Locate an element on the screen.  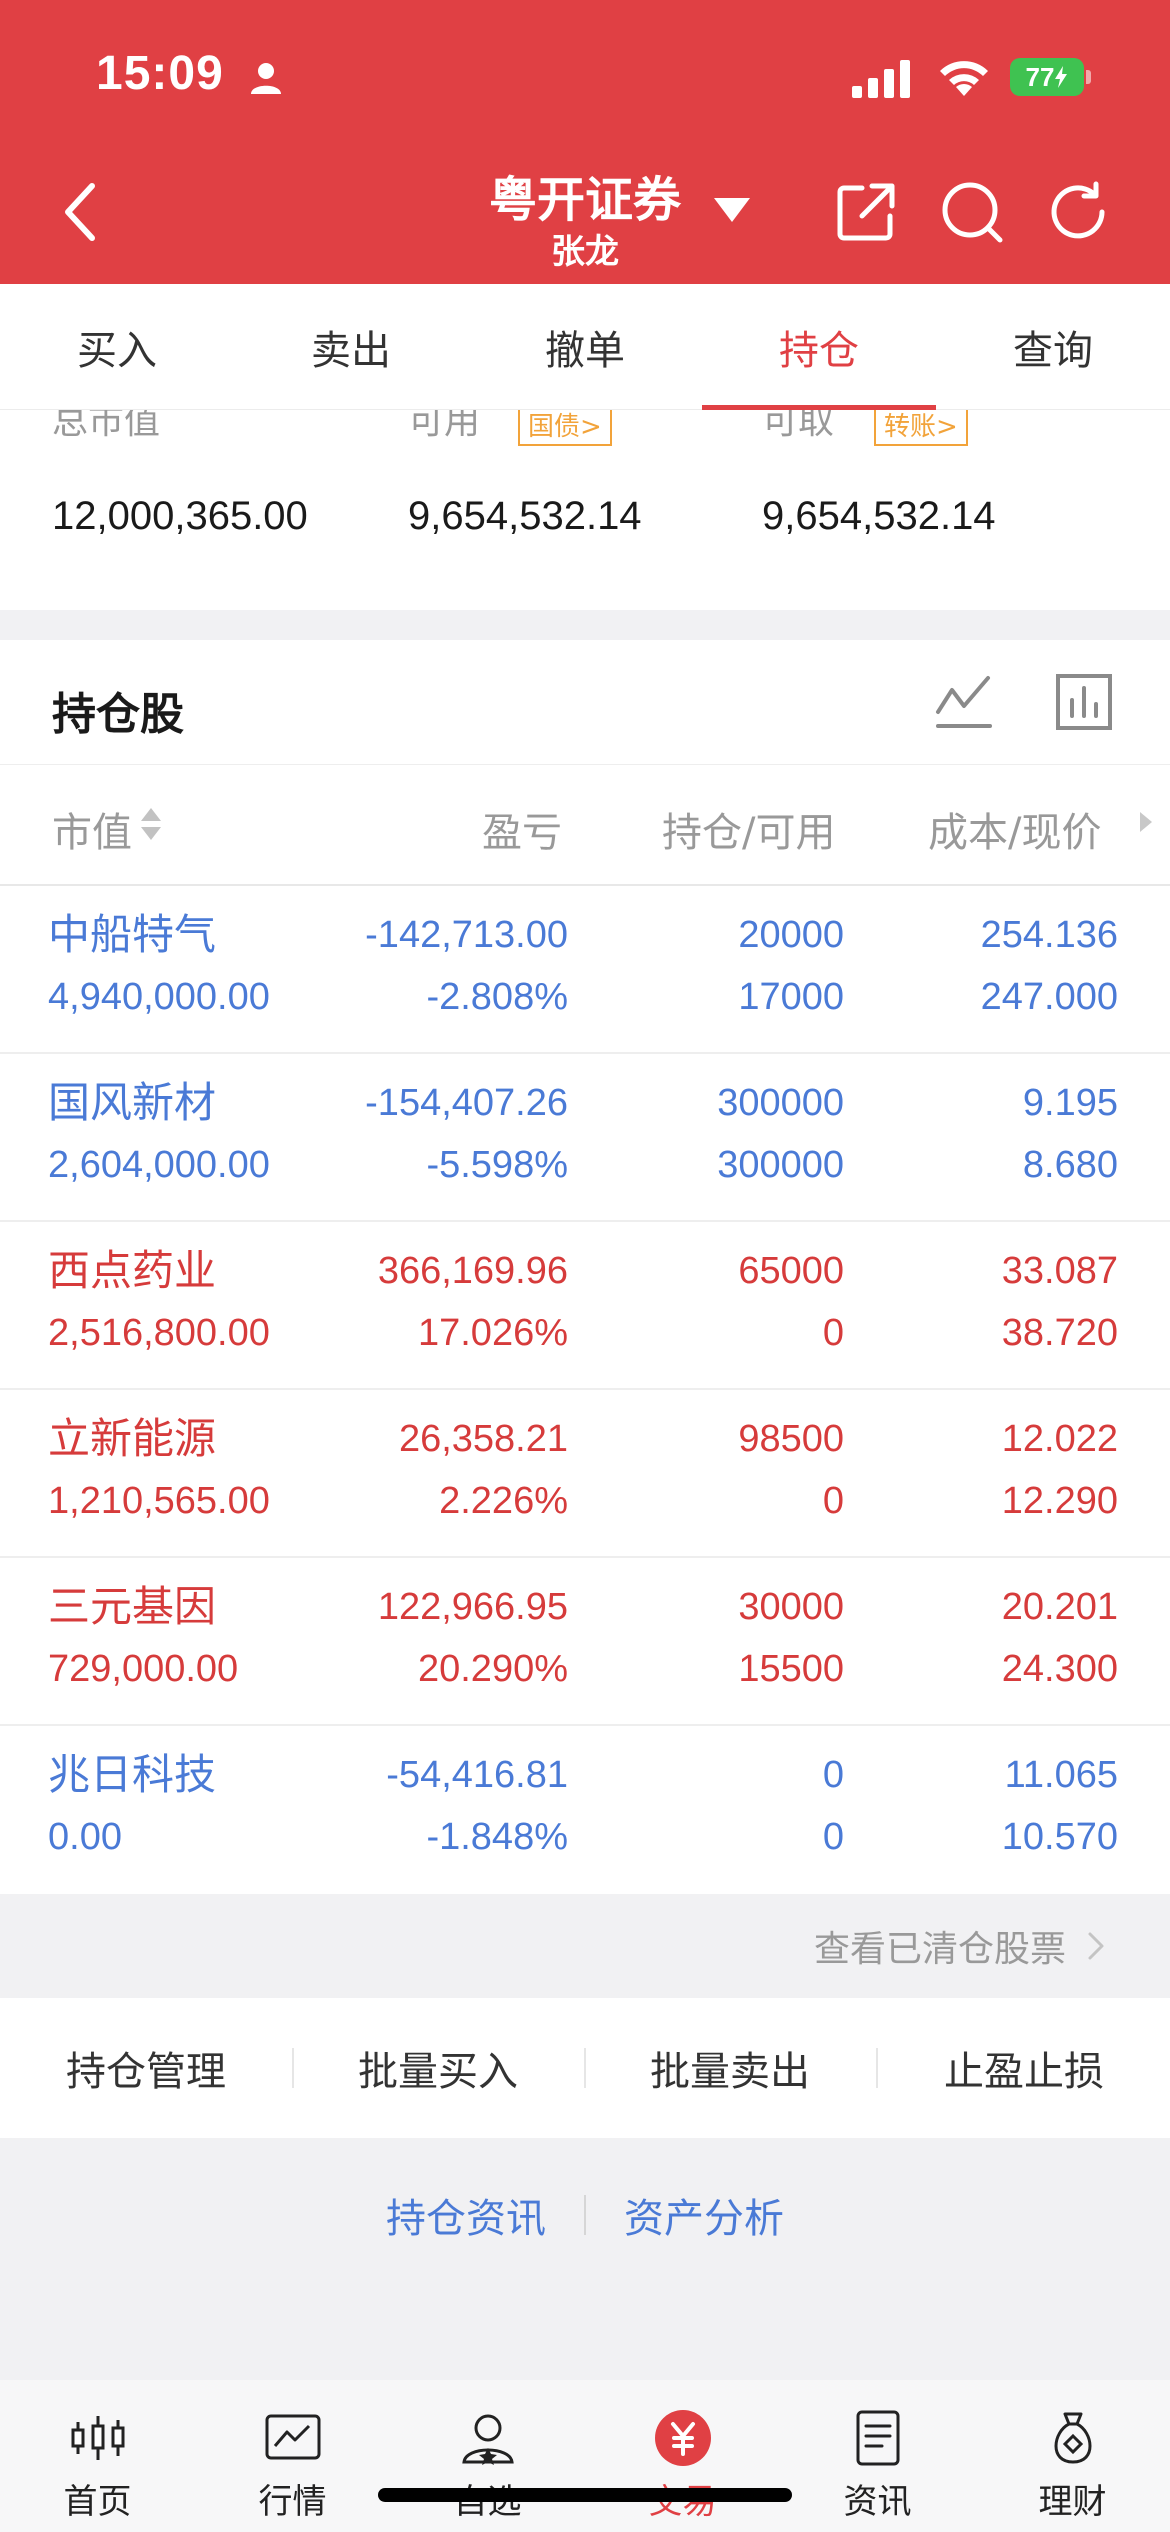
current-price: 10.570 is located at coordinates (1059, 1837).